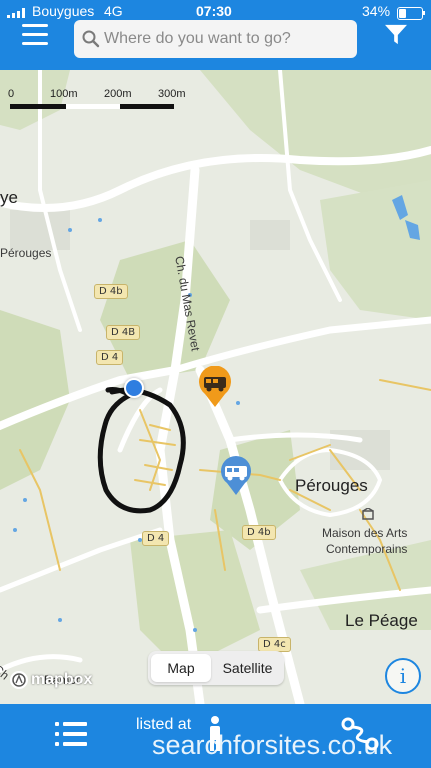 This screenshot has height=768, width=431. I want to click on clock: 07:30, so click(214, 11).